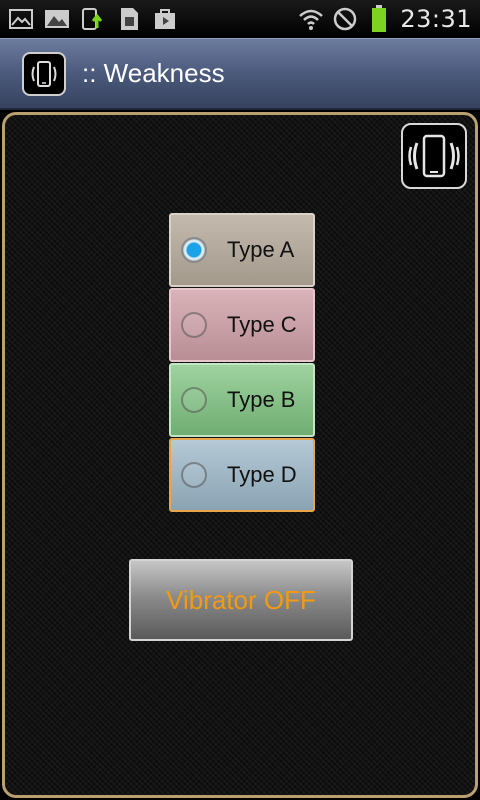 This screenshot has width=480, height=800. Describe the element at coordinates (262, 474) in the screenshot. I see `radio-label: Type D` at that location.